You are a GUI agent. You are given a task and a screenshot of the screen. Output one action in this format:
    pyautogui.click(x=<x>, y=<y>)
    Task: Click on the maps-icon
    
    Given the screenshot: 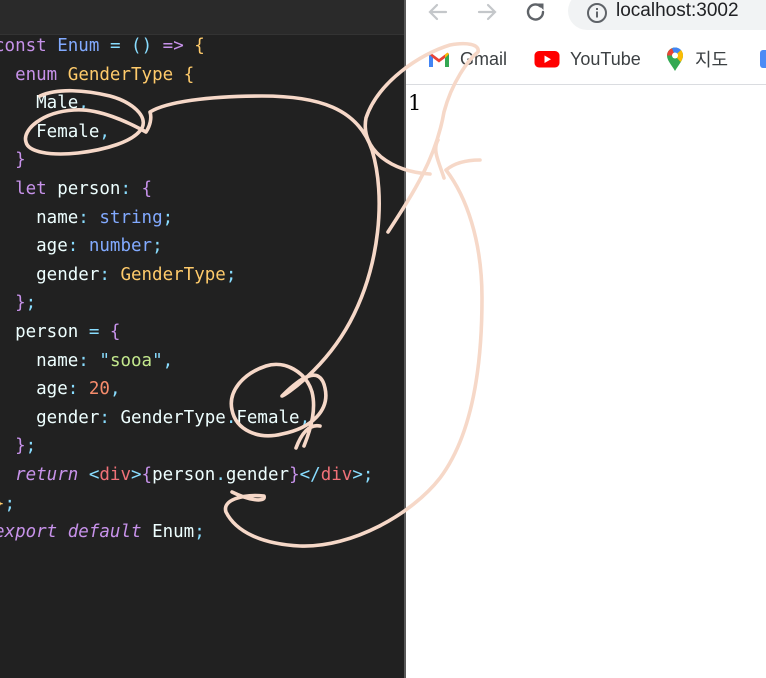 What is the action you would take?
    pyautogui.click(x=675, y=59)
    